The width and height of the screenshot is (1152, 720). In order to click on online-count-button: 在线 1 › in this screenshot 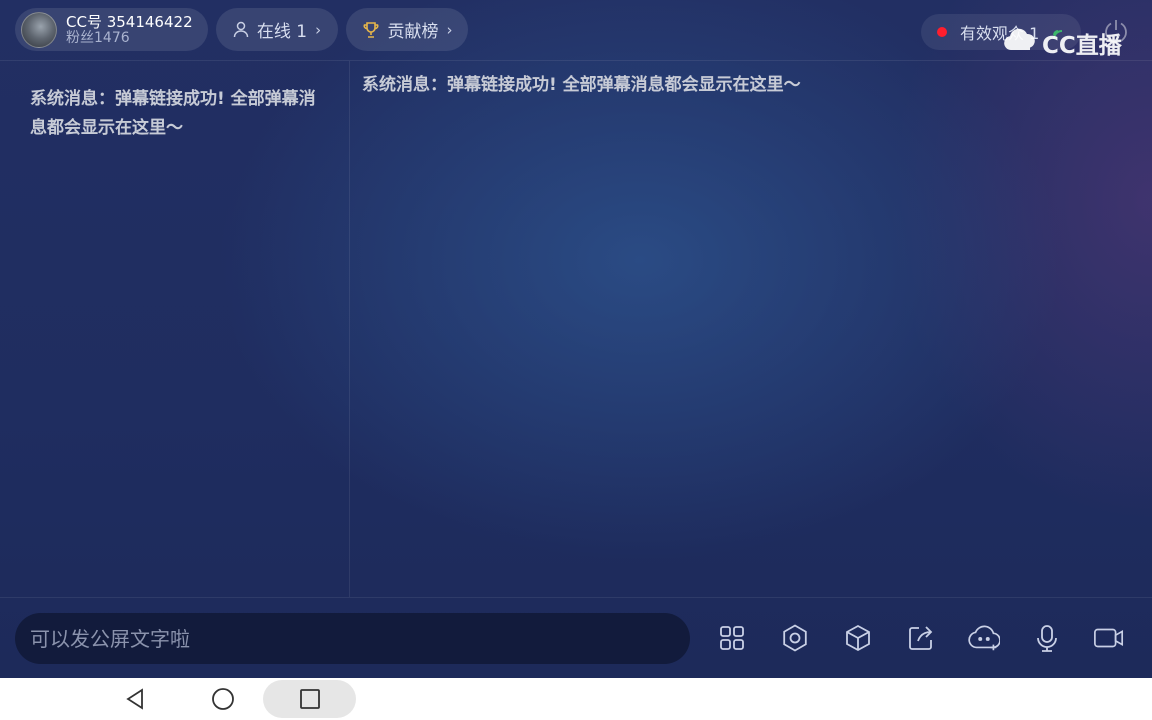, I will do `click(277, 29)`.